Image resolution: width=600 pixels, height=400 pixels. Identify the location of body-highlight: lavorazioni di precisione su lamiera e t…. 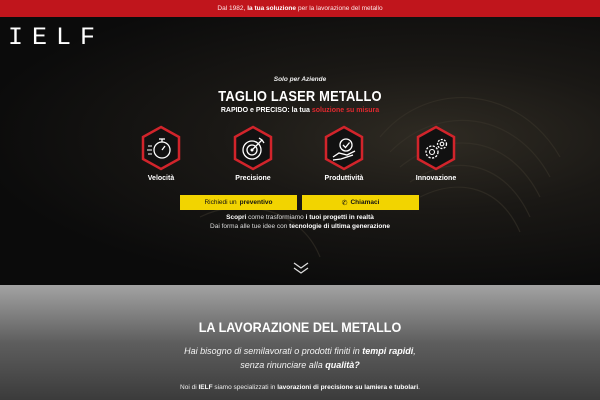
(348, 387).